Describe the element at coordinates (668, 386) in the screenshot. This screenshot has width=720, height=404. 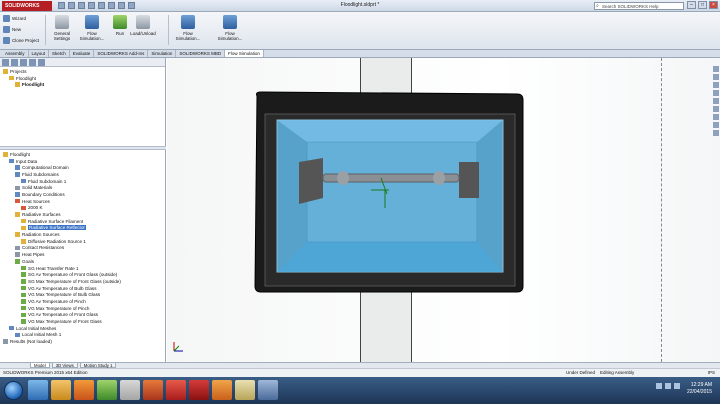
I see `tray-network-icon` at that location.